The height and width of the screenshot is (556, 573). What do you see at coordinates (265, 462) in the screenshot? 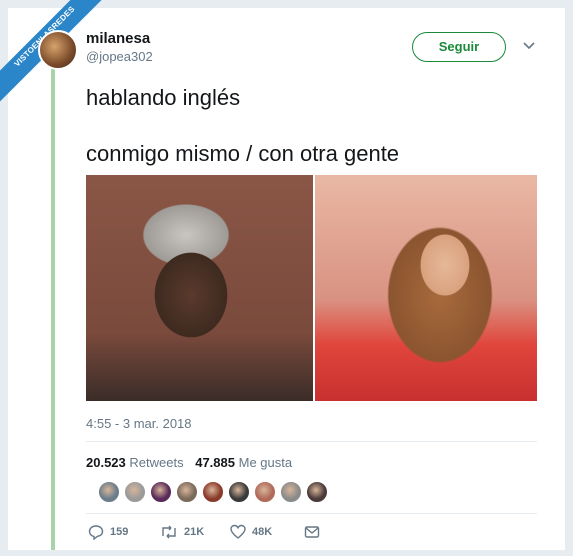
I see `likes-label: Me gusta` at bounding box center [265, 462].